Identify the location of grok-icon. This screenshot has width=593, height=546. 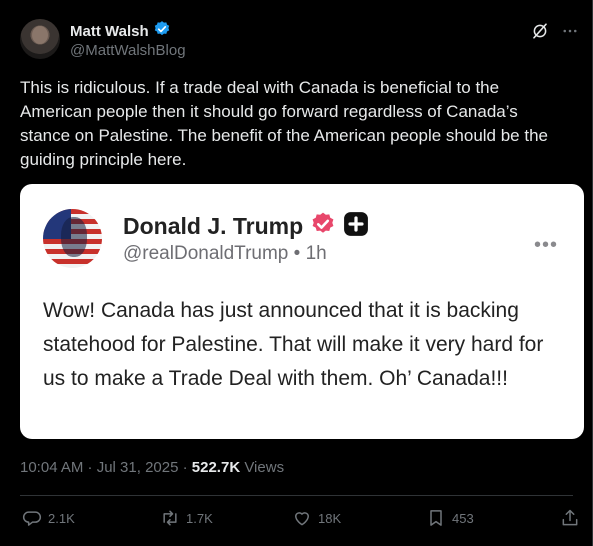
(540, 33).